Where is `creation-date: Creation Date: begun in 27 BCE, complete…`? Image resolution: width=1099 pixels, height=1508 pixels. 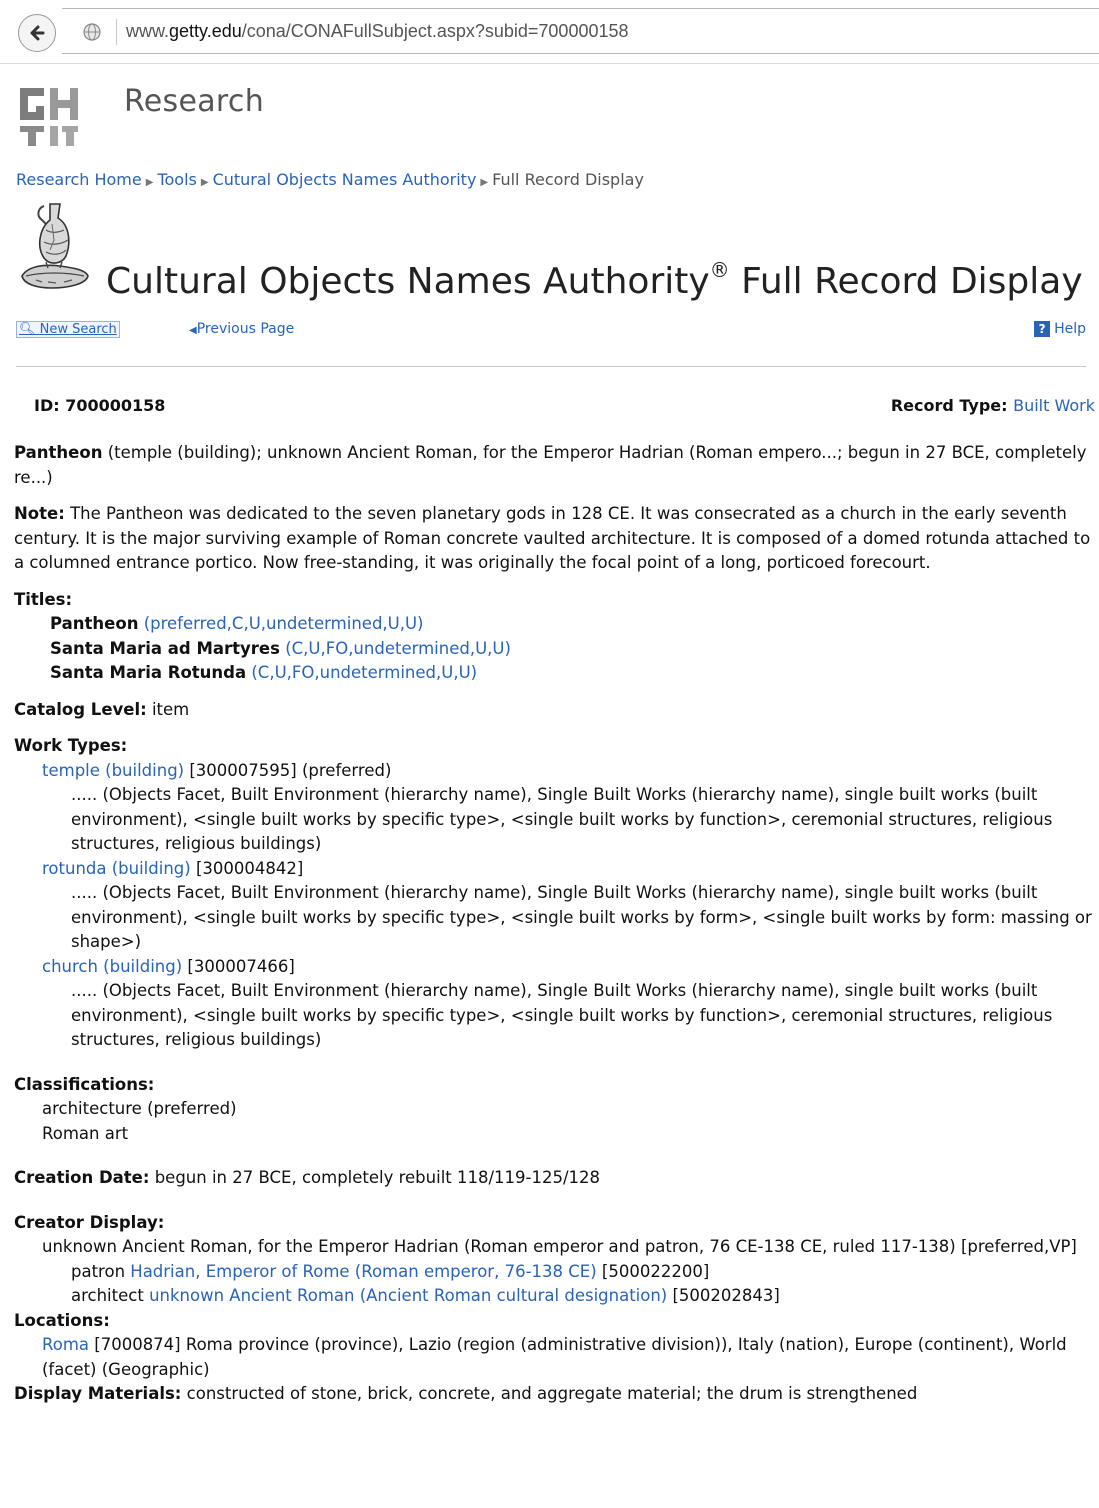
creation-date: Creation Date: begun in 27 BCE, complete… is located at coordinates (554, 1178).